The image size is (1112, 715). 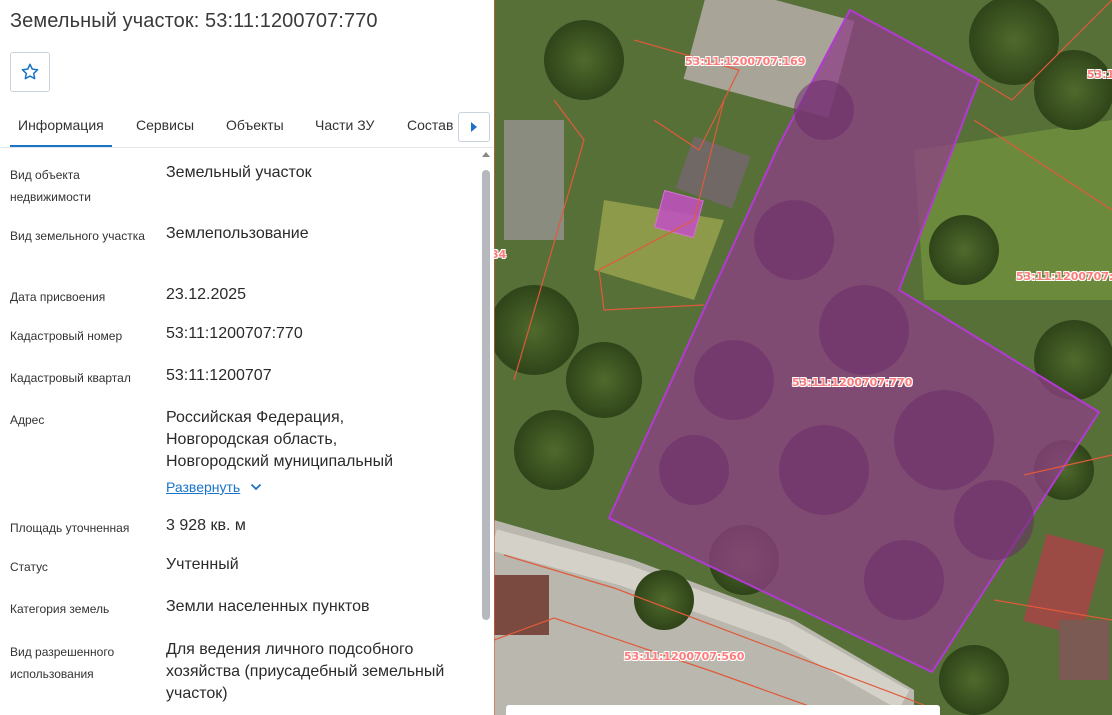 What do you see at coordinates (239, 172) in the screenshot?
I see `info-value: Земельный участок` at bounding box center [239, 172].